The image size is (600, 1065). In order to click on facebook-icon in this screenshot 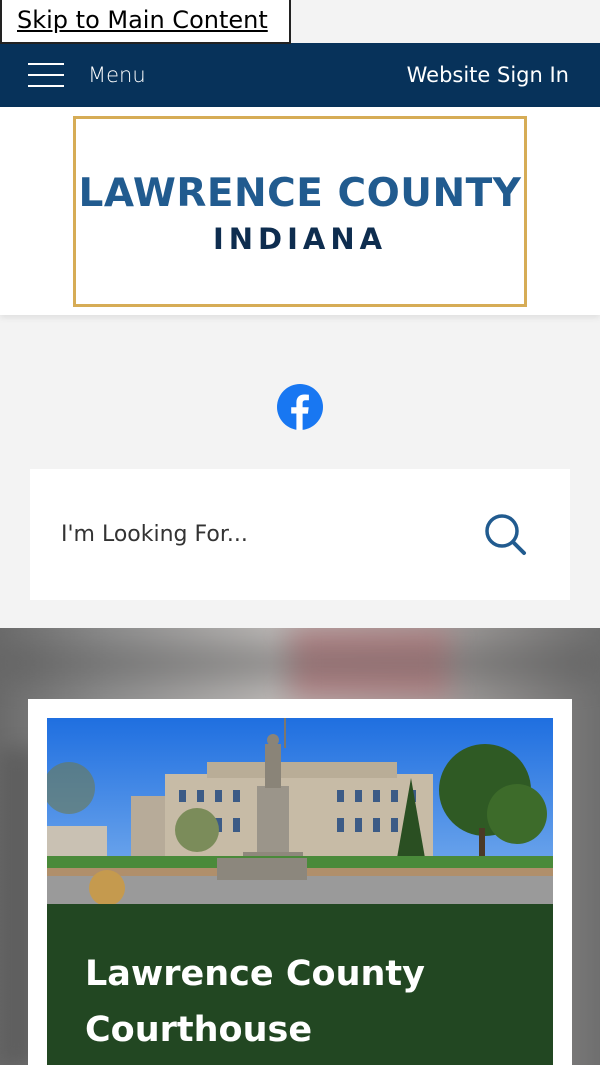, I will do `click(300, 407)`.